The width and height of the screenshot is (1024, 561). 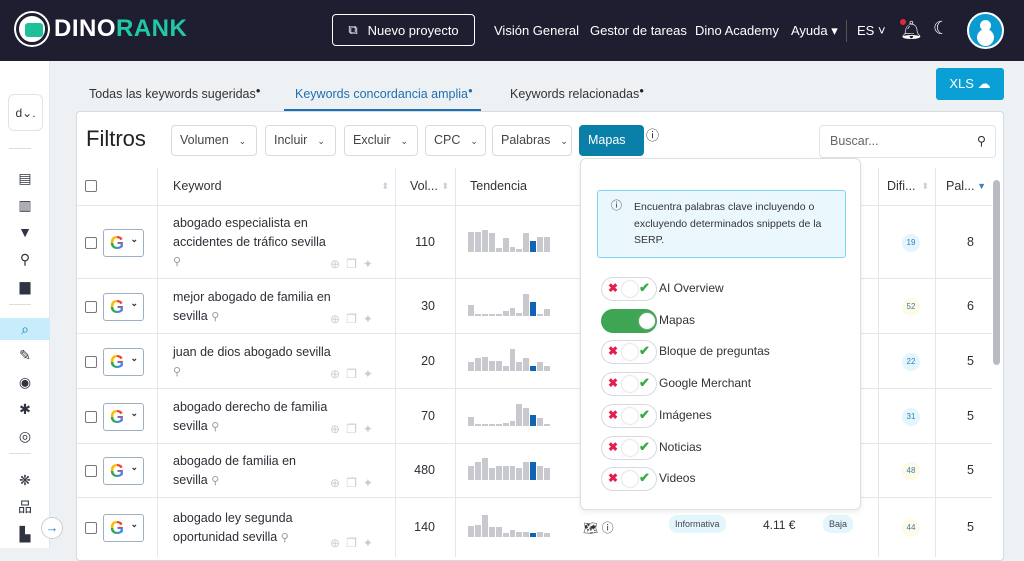 I want to click on notifications-bell-icon: 🔔︎, so click(x=911, y=30).